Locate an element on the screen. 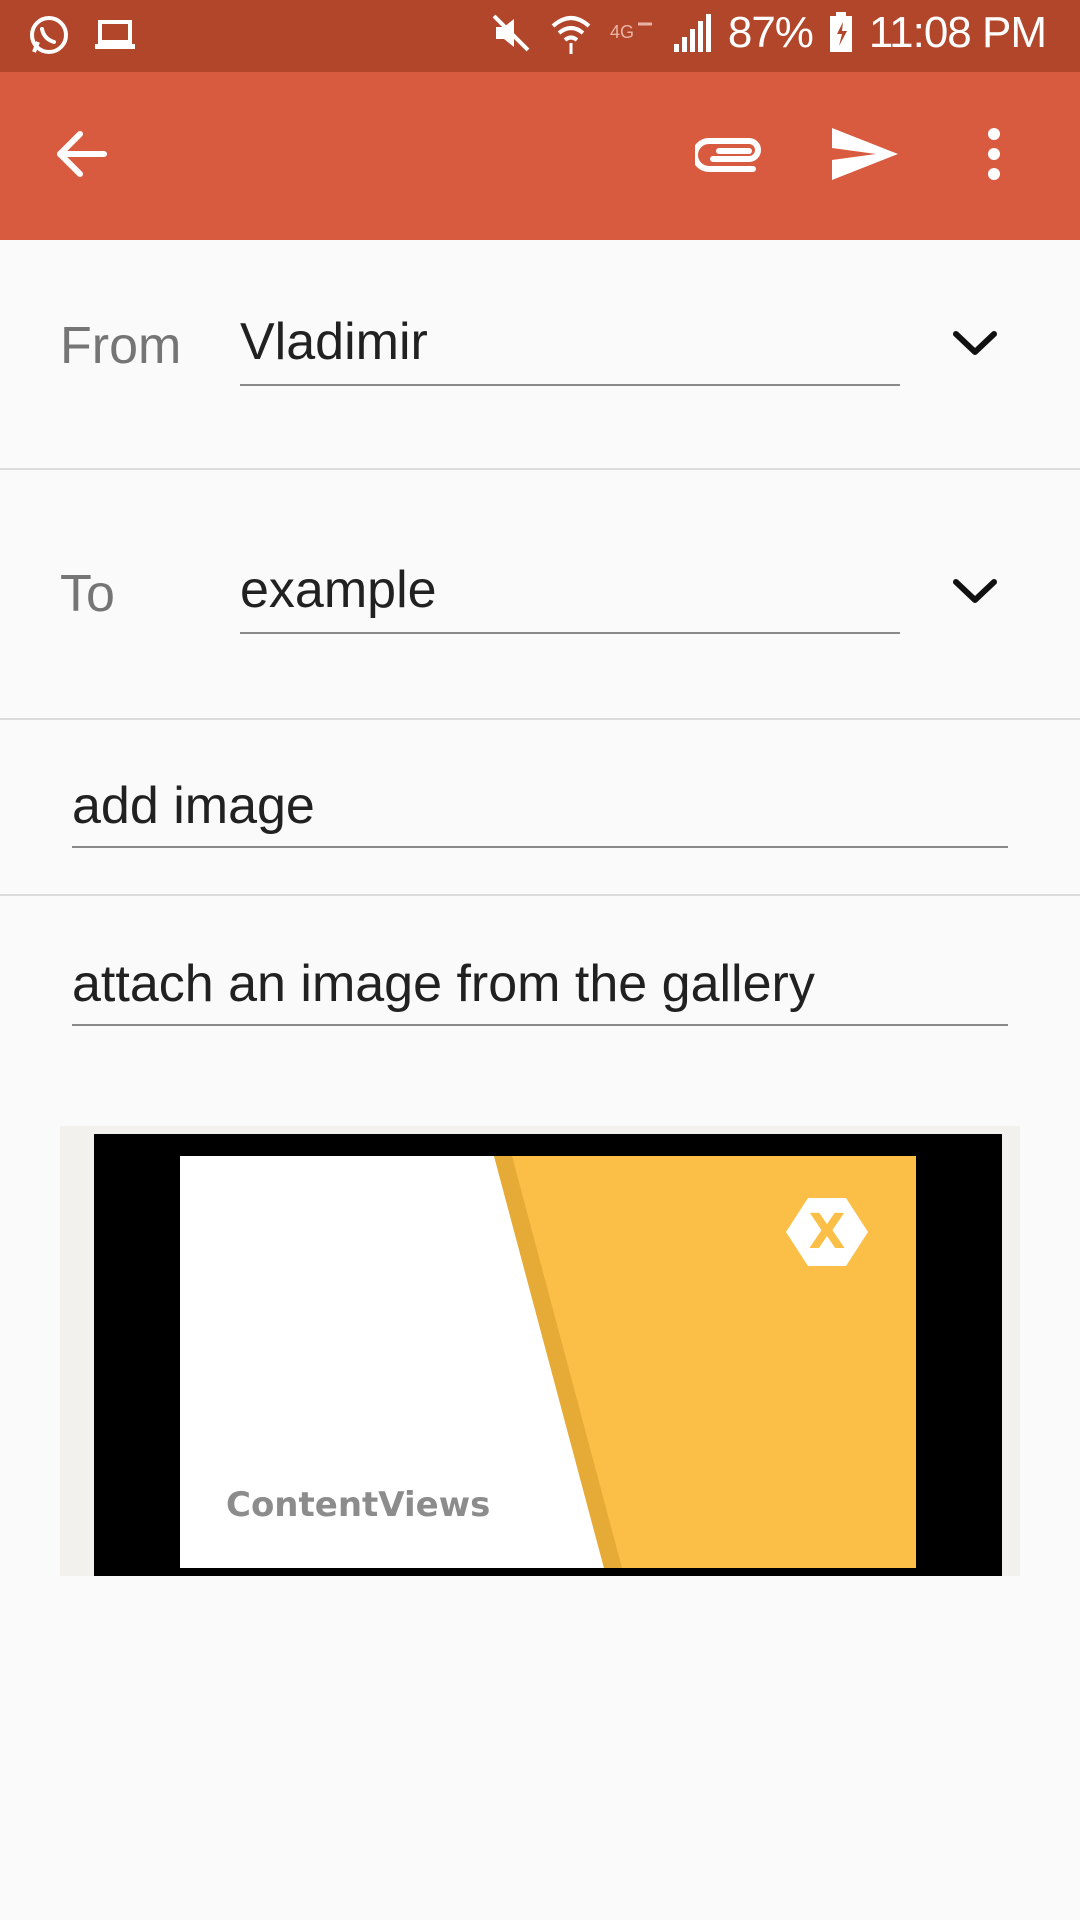 This screenshot has height=1920, width=1080. body-value: attach an image from the gallery is located at coordinates (443, 984).